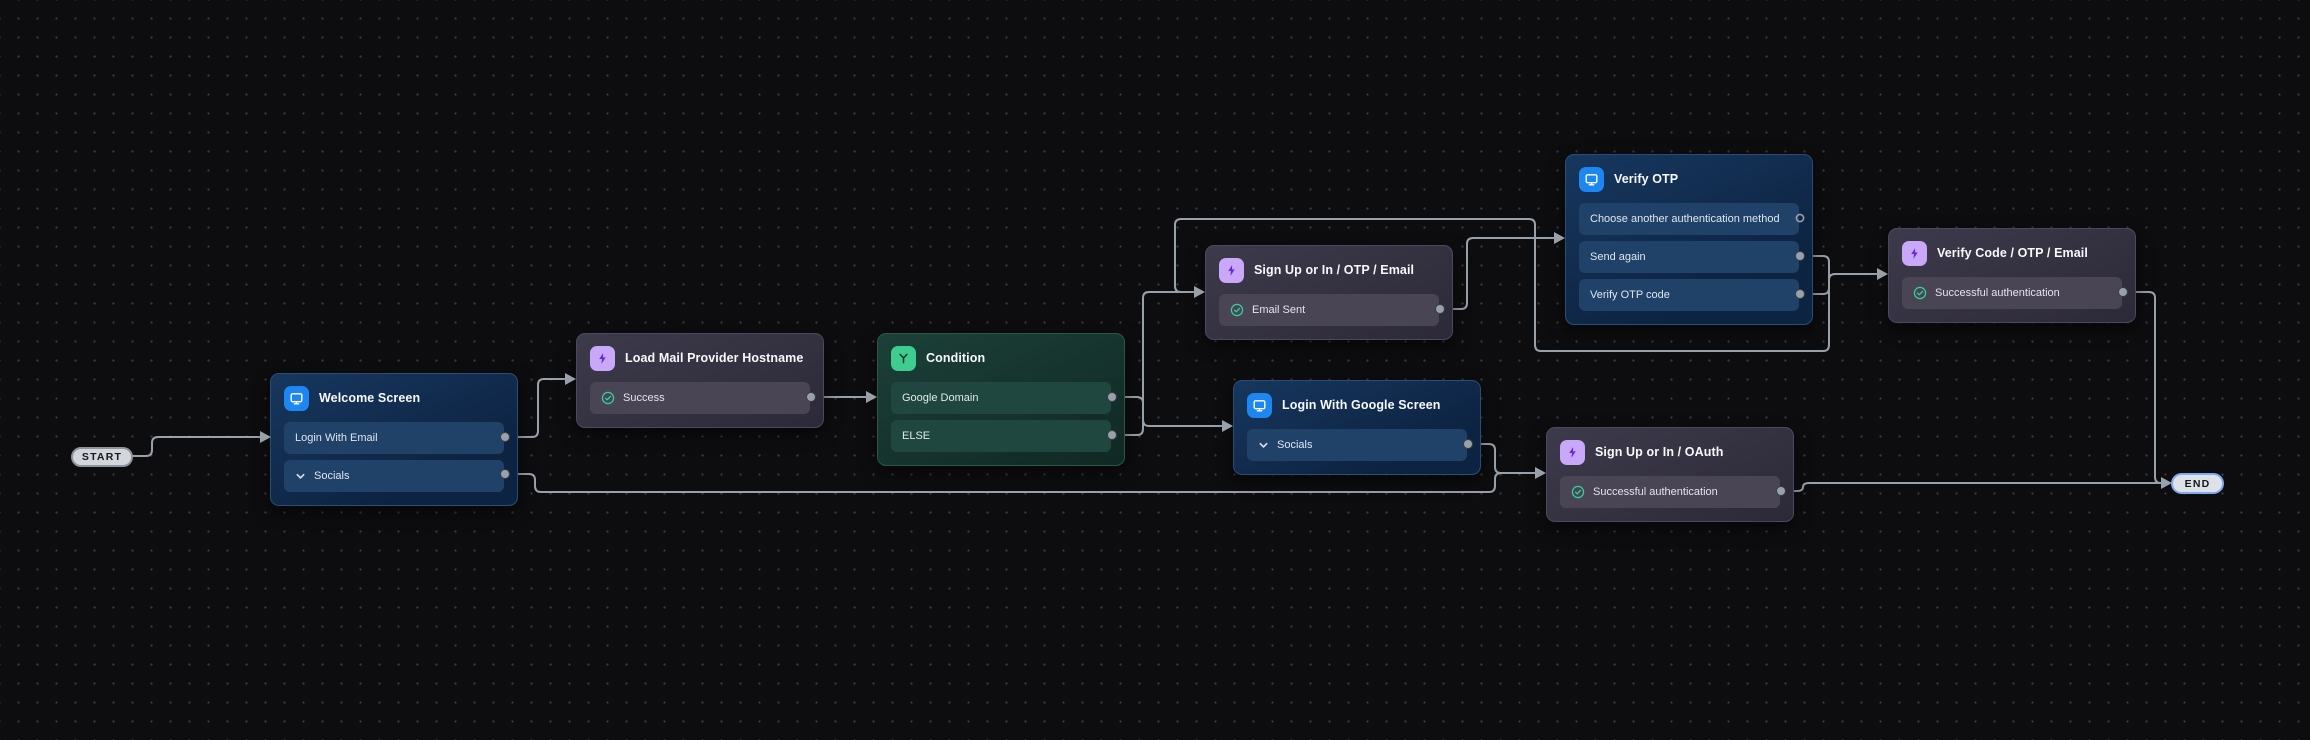 The image size is (2310, 740). Describe the element at coordinates (1329, 310) in the screenshot. I see `node-row: Email Sent` at that location.